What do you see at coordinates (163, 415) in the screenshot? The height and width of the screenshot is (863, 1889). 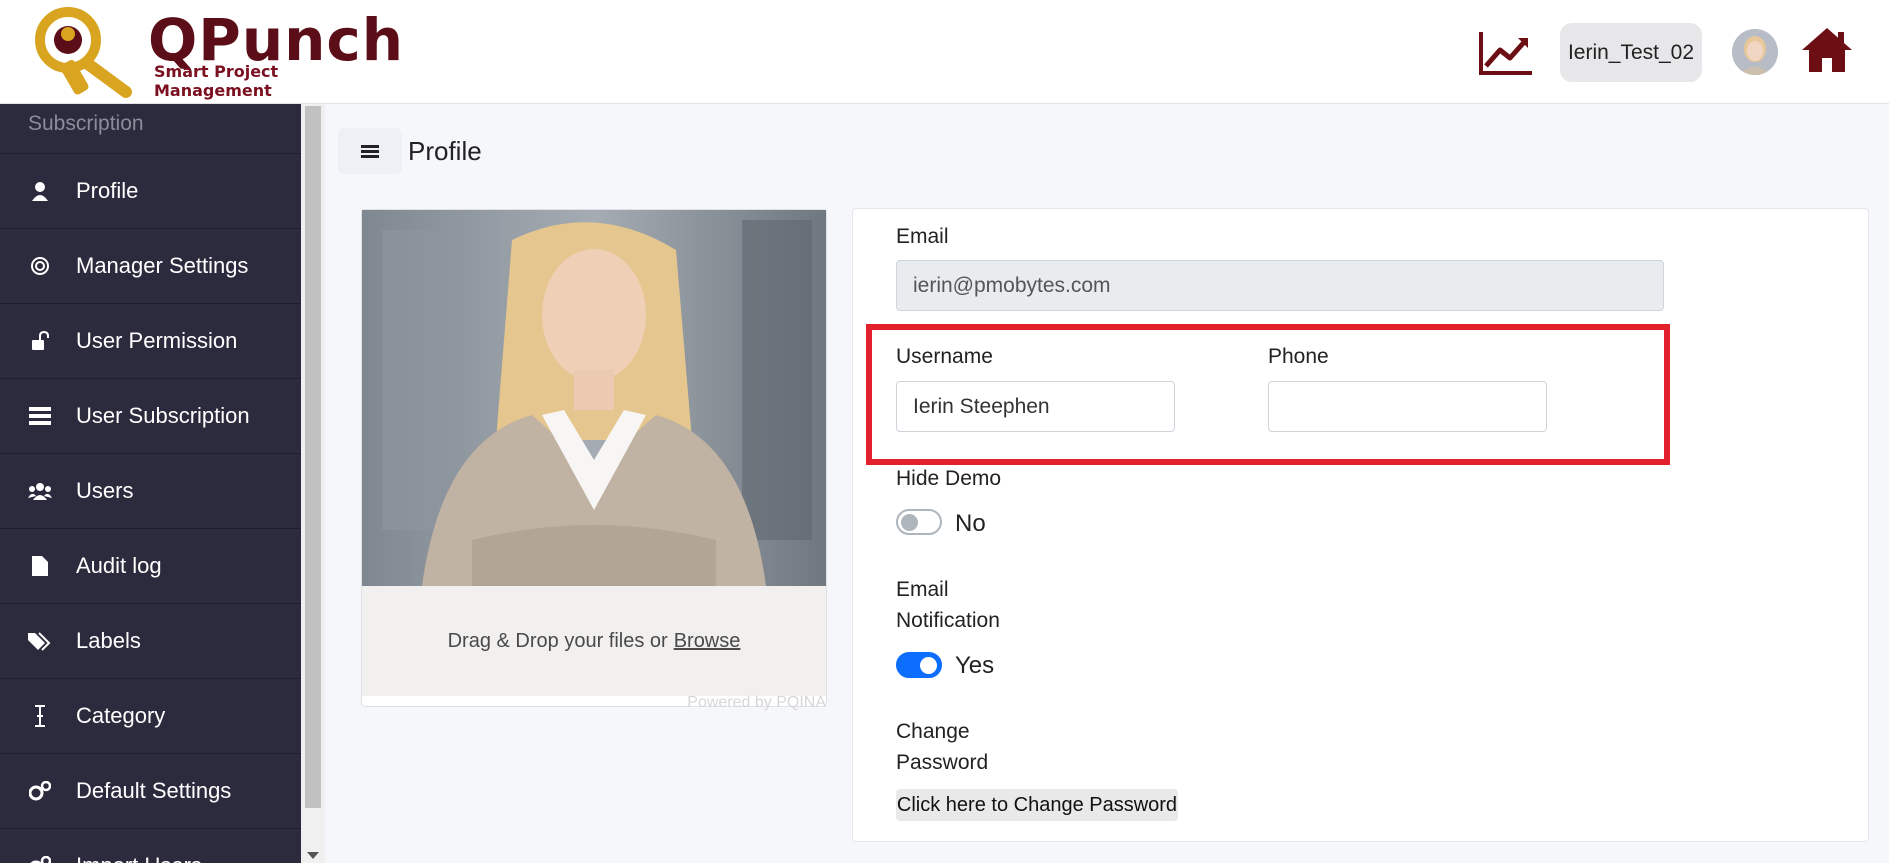 I see `sidebar-item-label: User Subscription` at bounding box center [163, 415].